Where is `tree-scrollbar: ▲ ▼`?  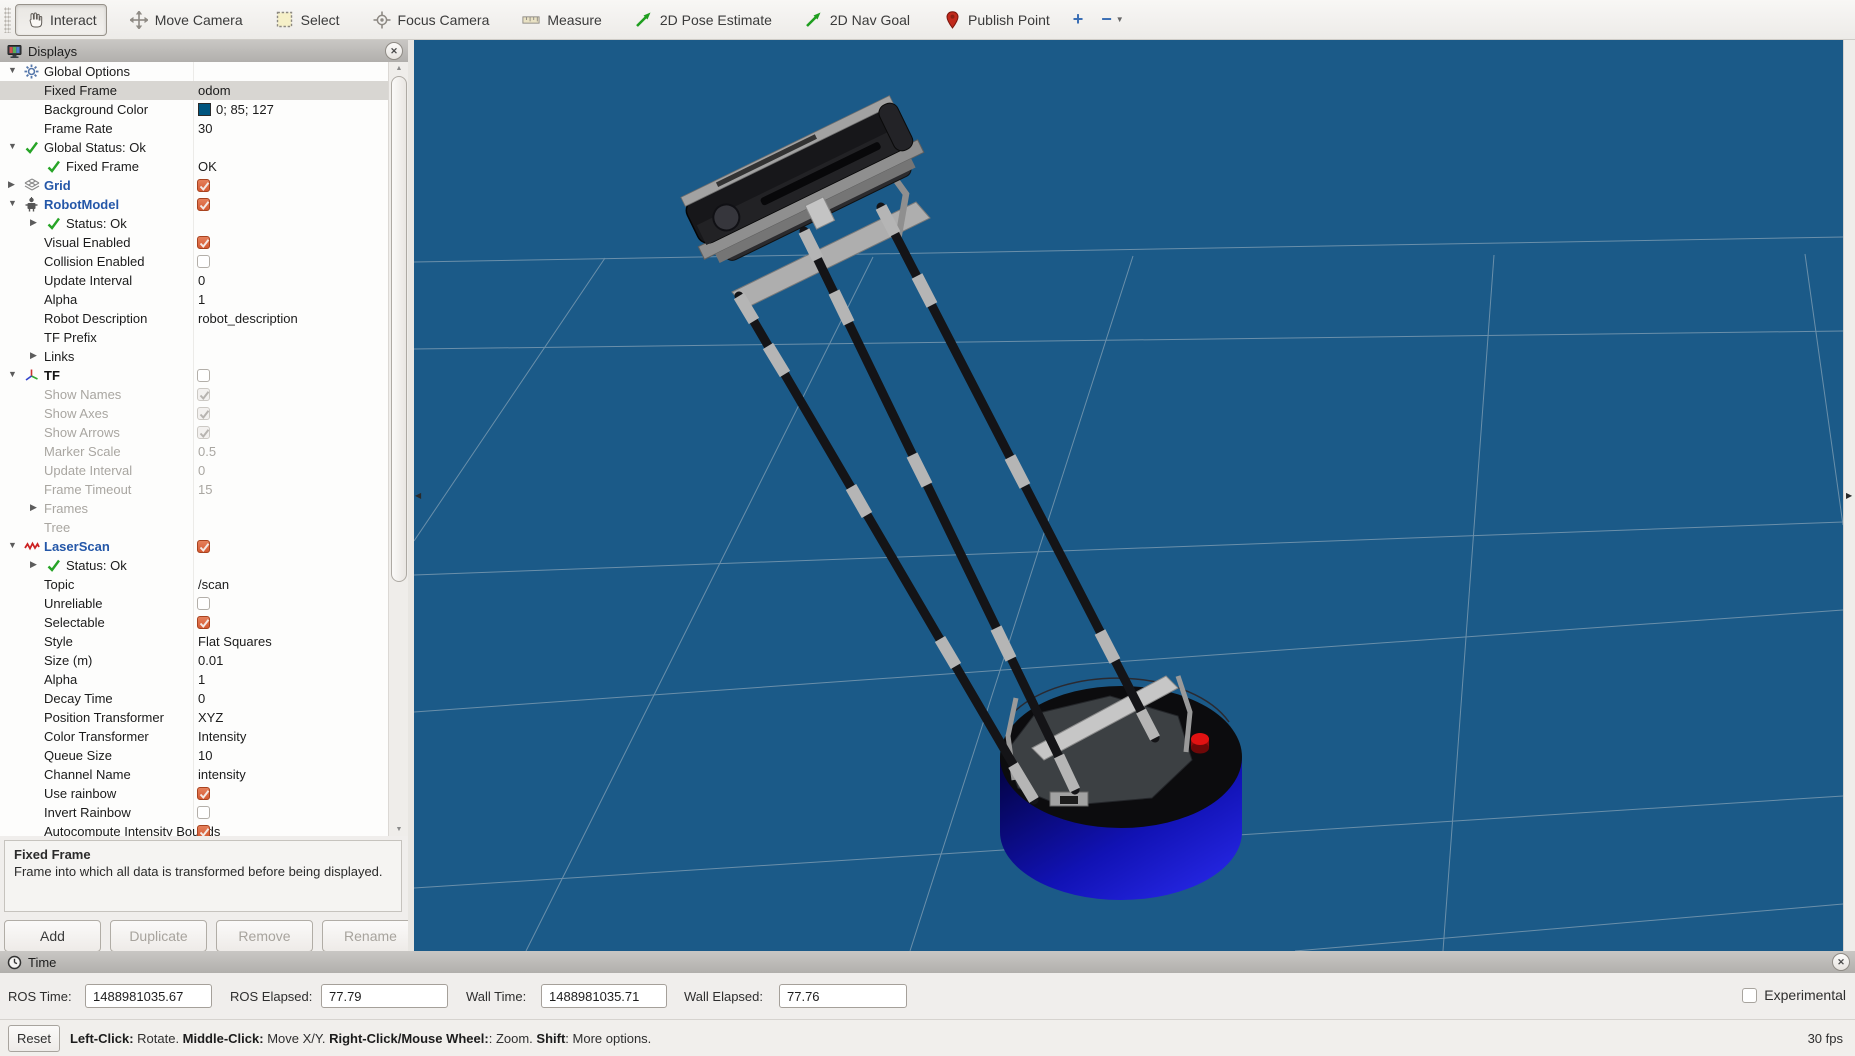
tree-scrollbar: ▲ ▼ is located at coordinates (398, 449).